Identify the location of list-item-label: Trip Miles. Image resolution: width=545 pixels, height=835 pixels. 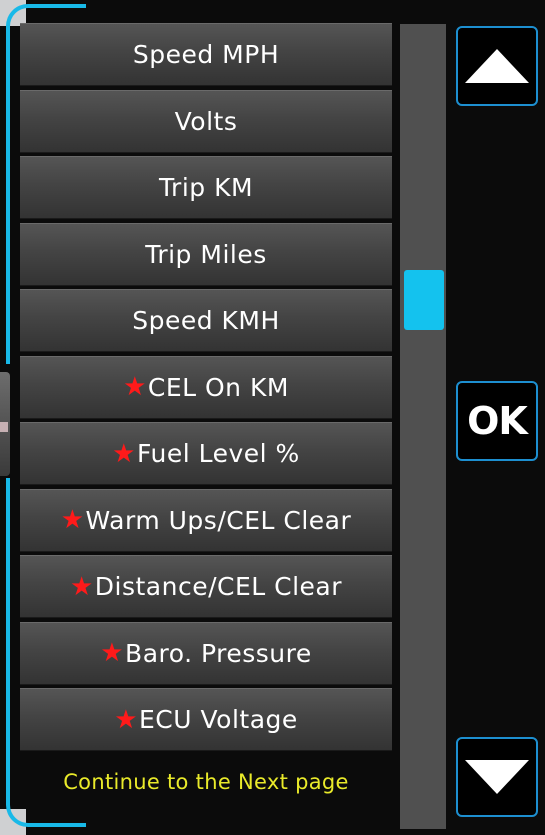
(206, 254).